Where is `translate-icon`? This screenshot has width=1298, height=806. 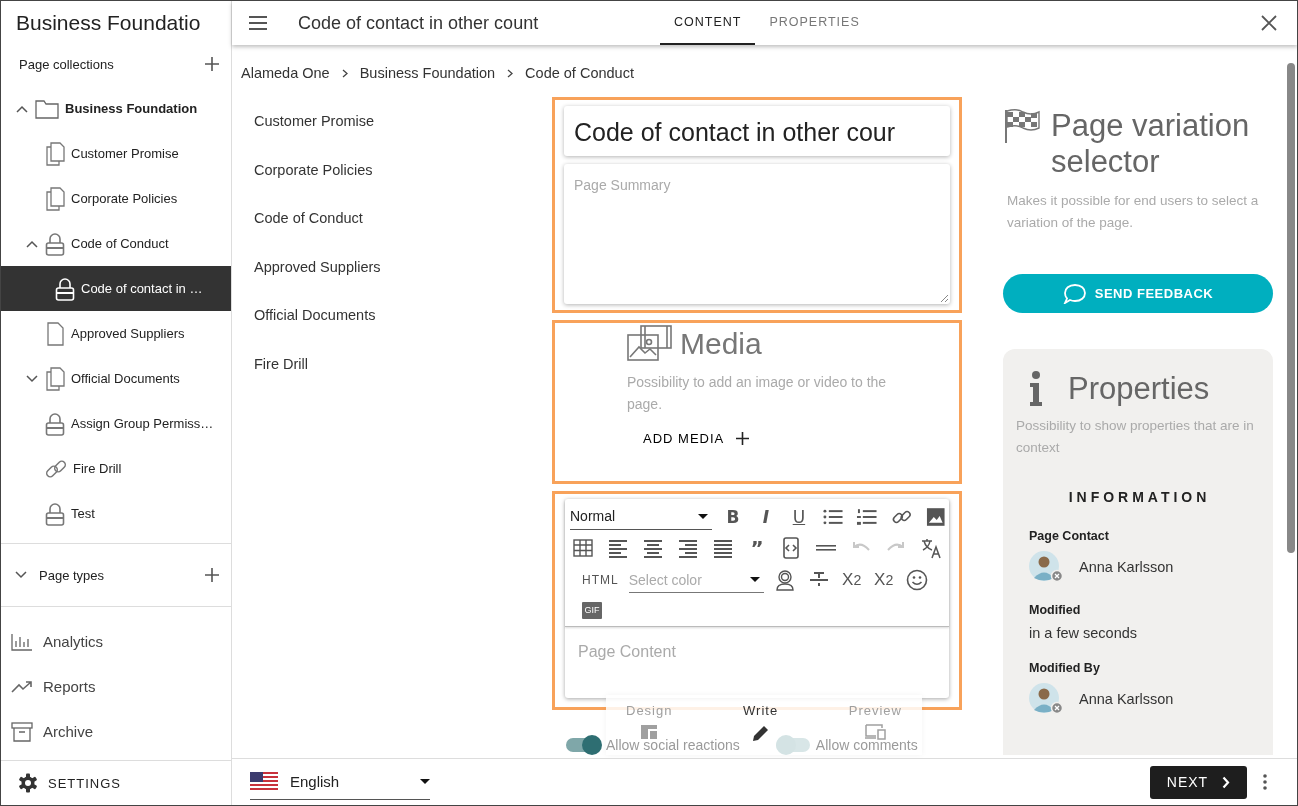 translate-icon is located at coordinates (931, 547).